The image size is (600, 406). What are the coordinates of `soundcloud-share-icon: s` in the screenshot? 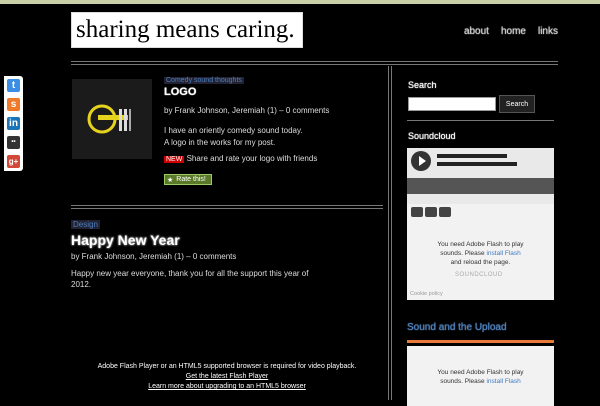 It's located at (13, 104).